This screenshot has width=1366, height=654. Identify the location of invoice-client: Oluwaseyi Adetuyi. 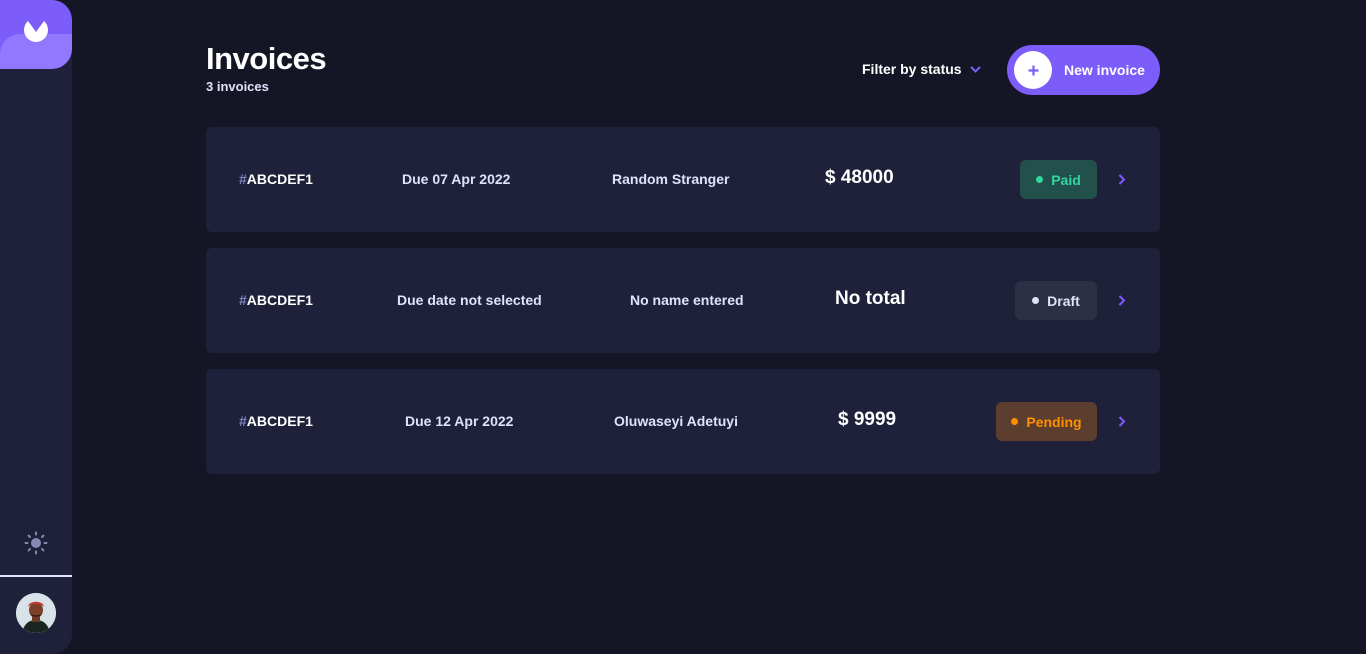
(676, 421).